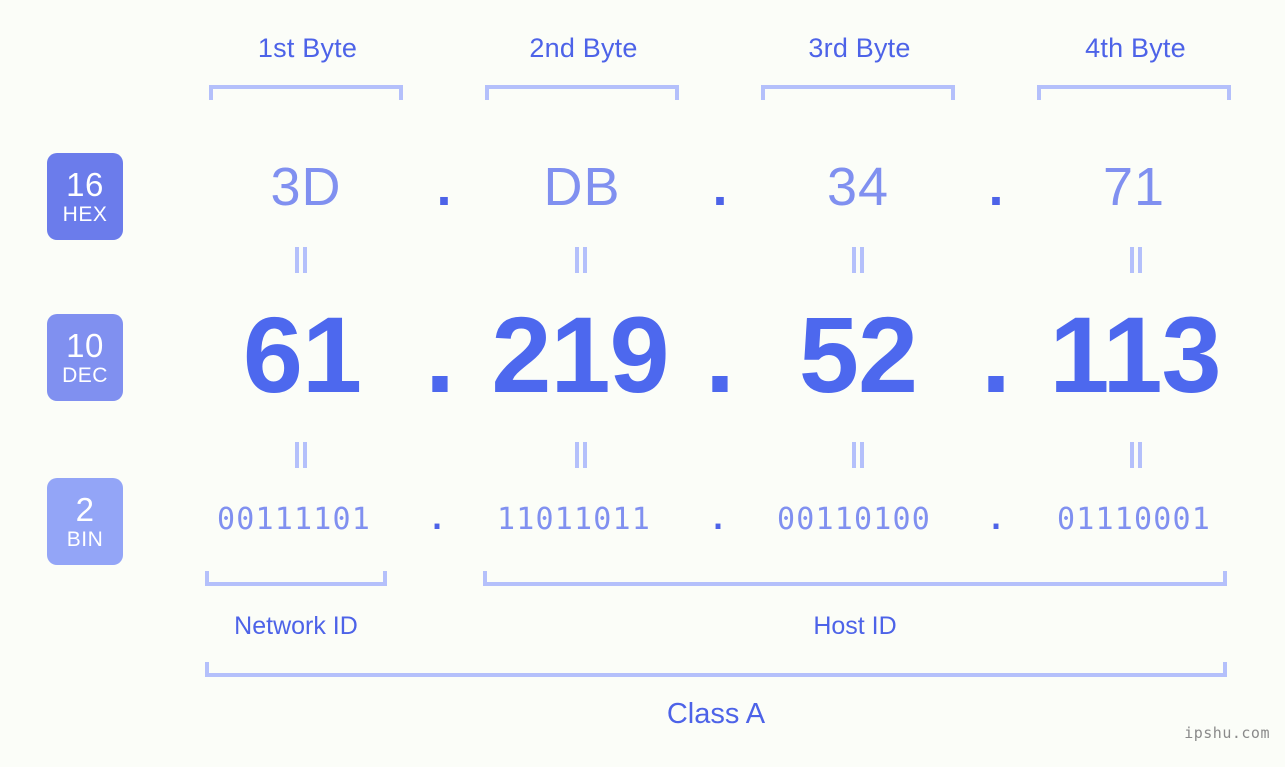 Image resolution: width=1285 pixels, height=767 pixels. I want to click on class-label: Class A, so click(716, 714).